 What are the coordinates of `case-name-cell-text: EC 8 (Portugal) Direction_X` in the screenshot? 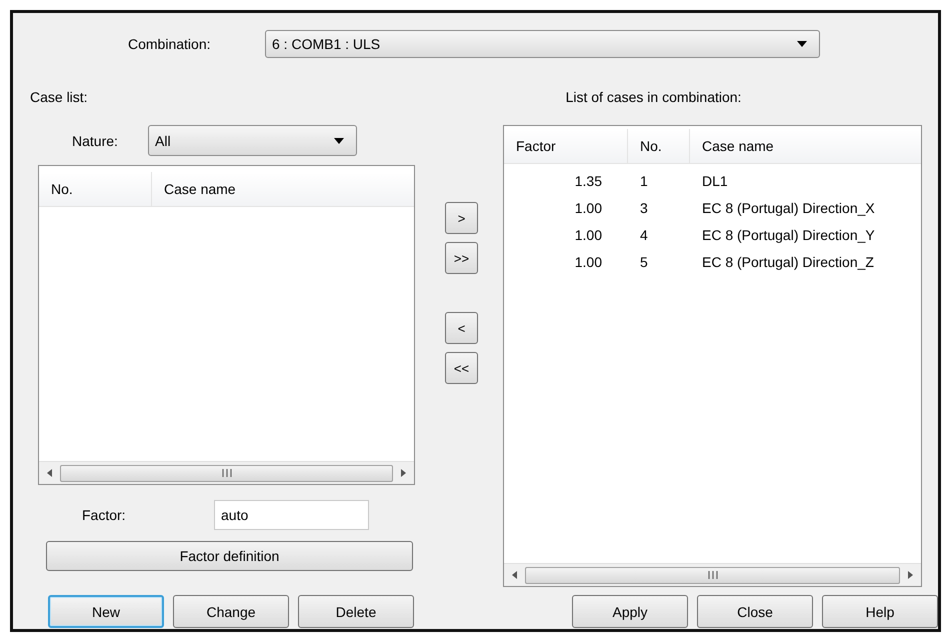 It's located at (788, 208).